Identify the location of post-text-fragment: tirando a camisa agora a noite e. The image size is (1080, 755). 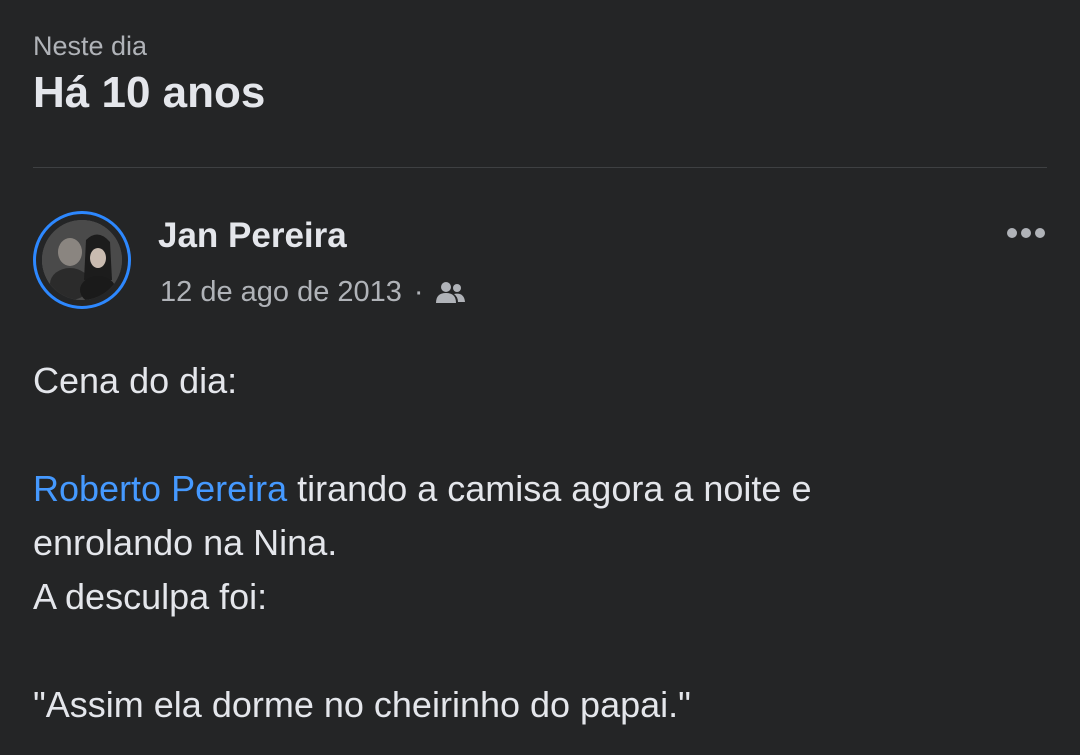
(549, 488).